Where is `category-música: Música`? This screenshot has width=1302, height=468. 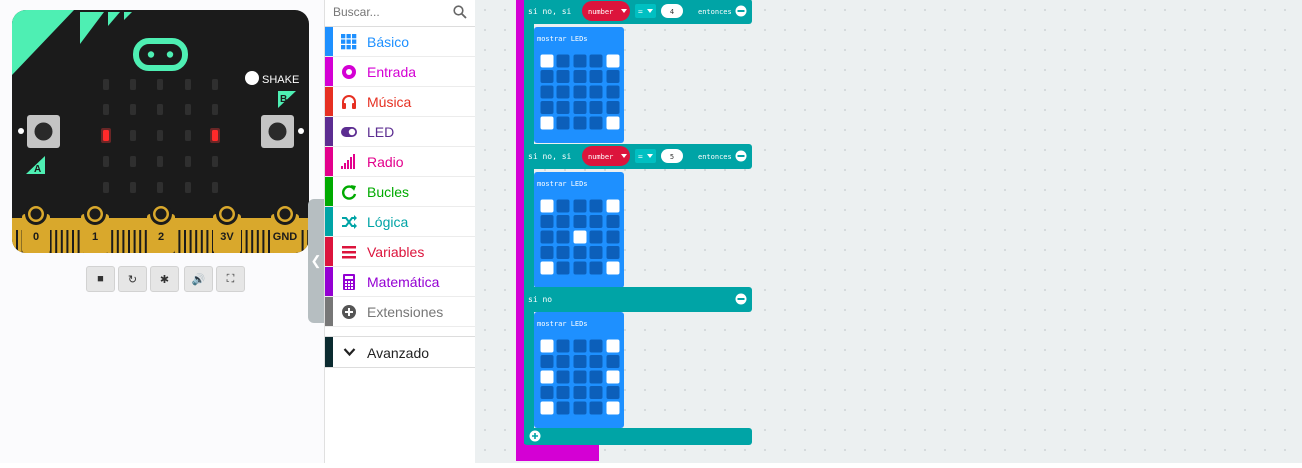
category-música: Música is located at coordinates (400, 102).